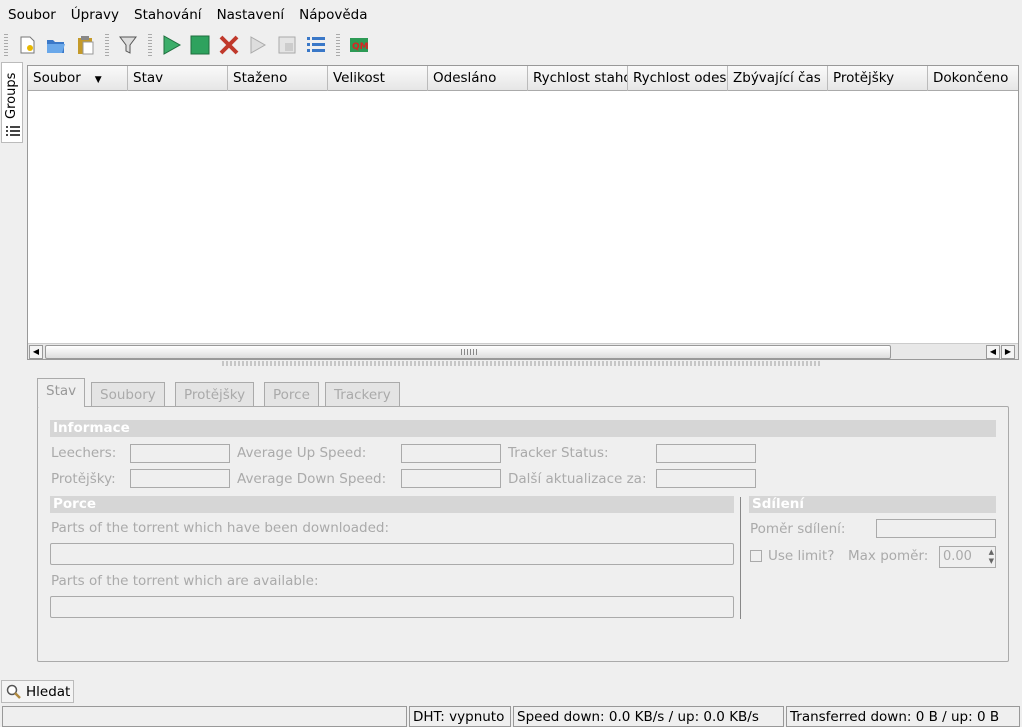  What do you see at coordinates (27, 45) in the screenshot?
I see `new-torrent-icon` at bounding box center [27, 45].